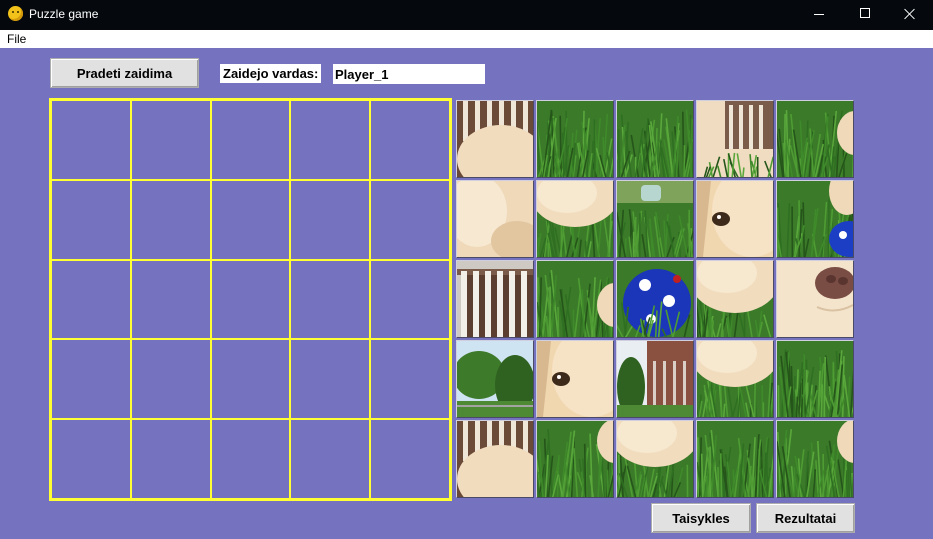 The image size is (933, 539). I want to click on puzzle-piece-trees, so click(495, 379).